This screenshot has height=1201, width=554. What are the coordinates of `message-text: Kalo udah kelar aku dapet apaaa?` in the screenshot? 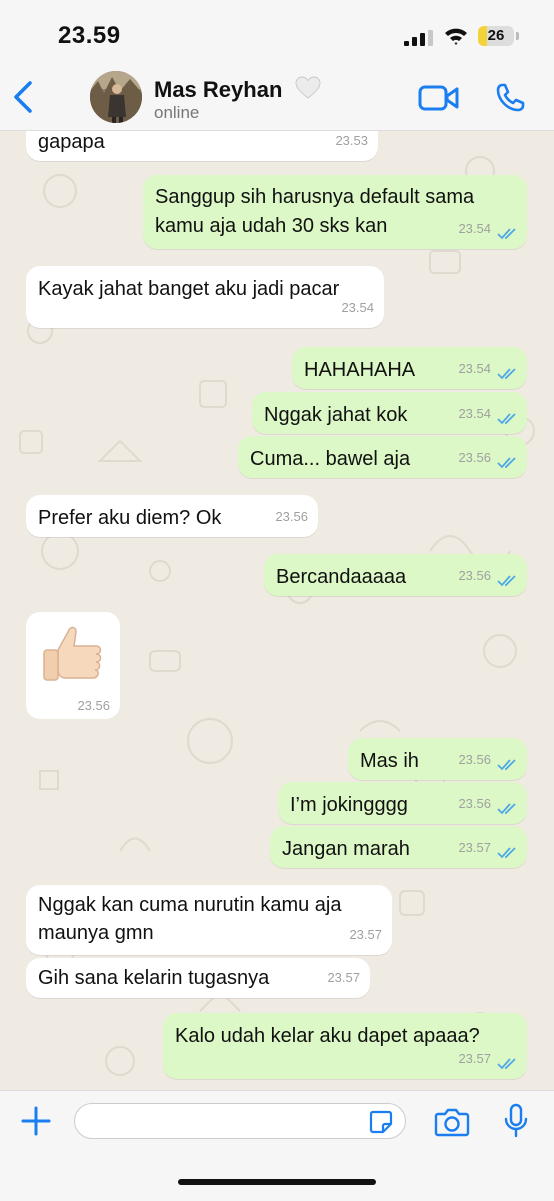 It's located at (327, 1036).